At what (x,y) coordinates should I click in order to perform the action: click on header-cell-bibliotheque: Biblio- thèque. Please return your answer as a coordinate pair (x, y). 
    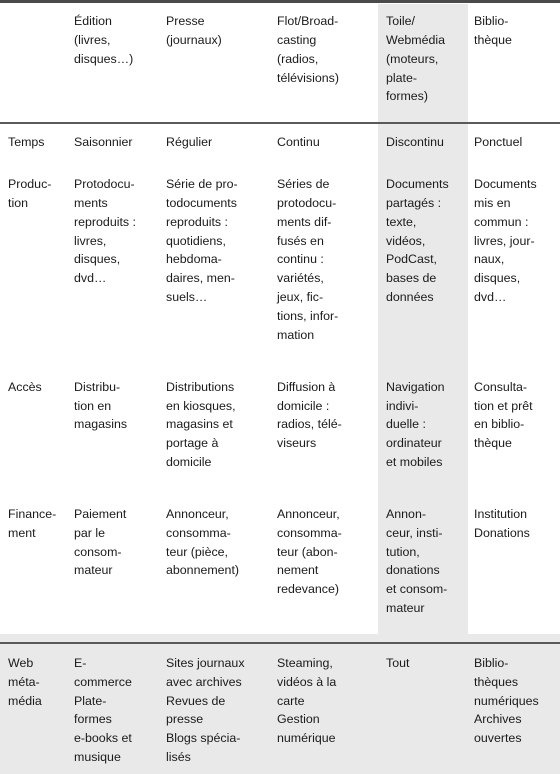
    Looking at the image, I should click on (513, 62).